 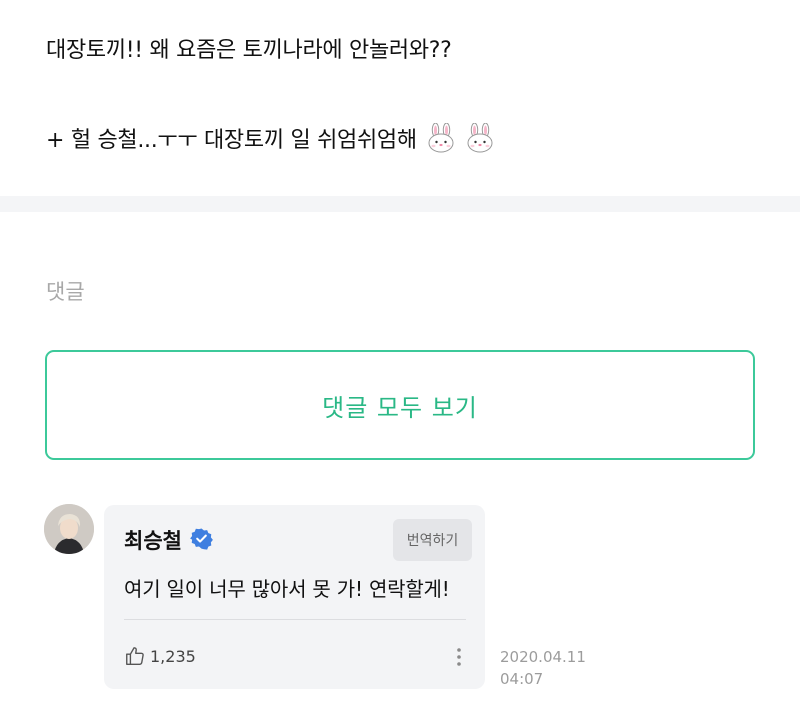 I want to click on view-all-comments-button: 댓글 모두 보기, so click(x=400, y=405).